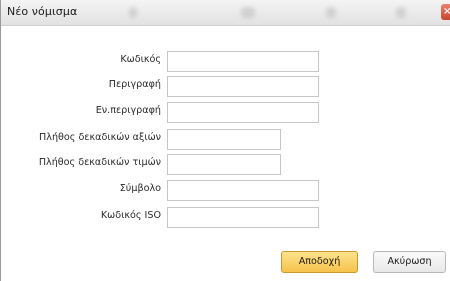 This screenshot has width=450, height=281. Describe the element at coordinates (99, 162) in the screenshot. I see `price-decimals-label: Πλήθος δεκαδικών τιμών` at that location.